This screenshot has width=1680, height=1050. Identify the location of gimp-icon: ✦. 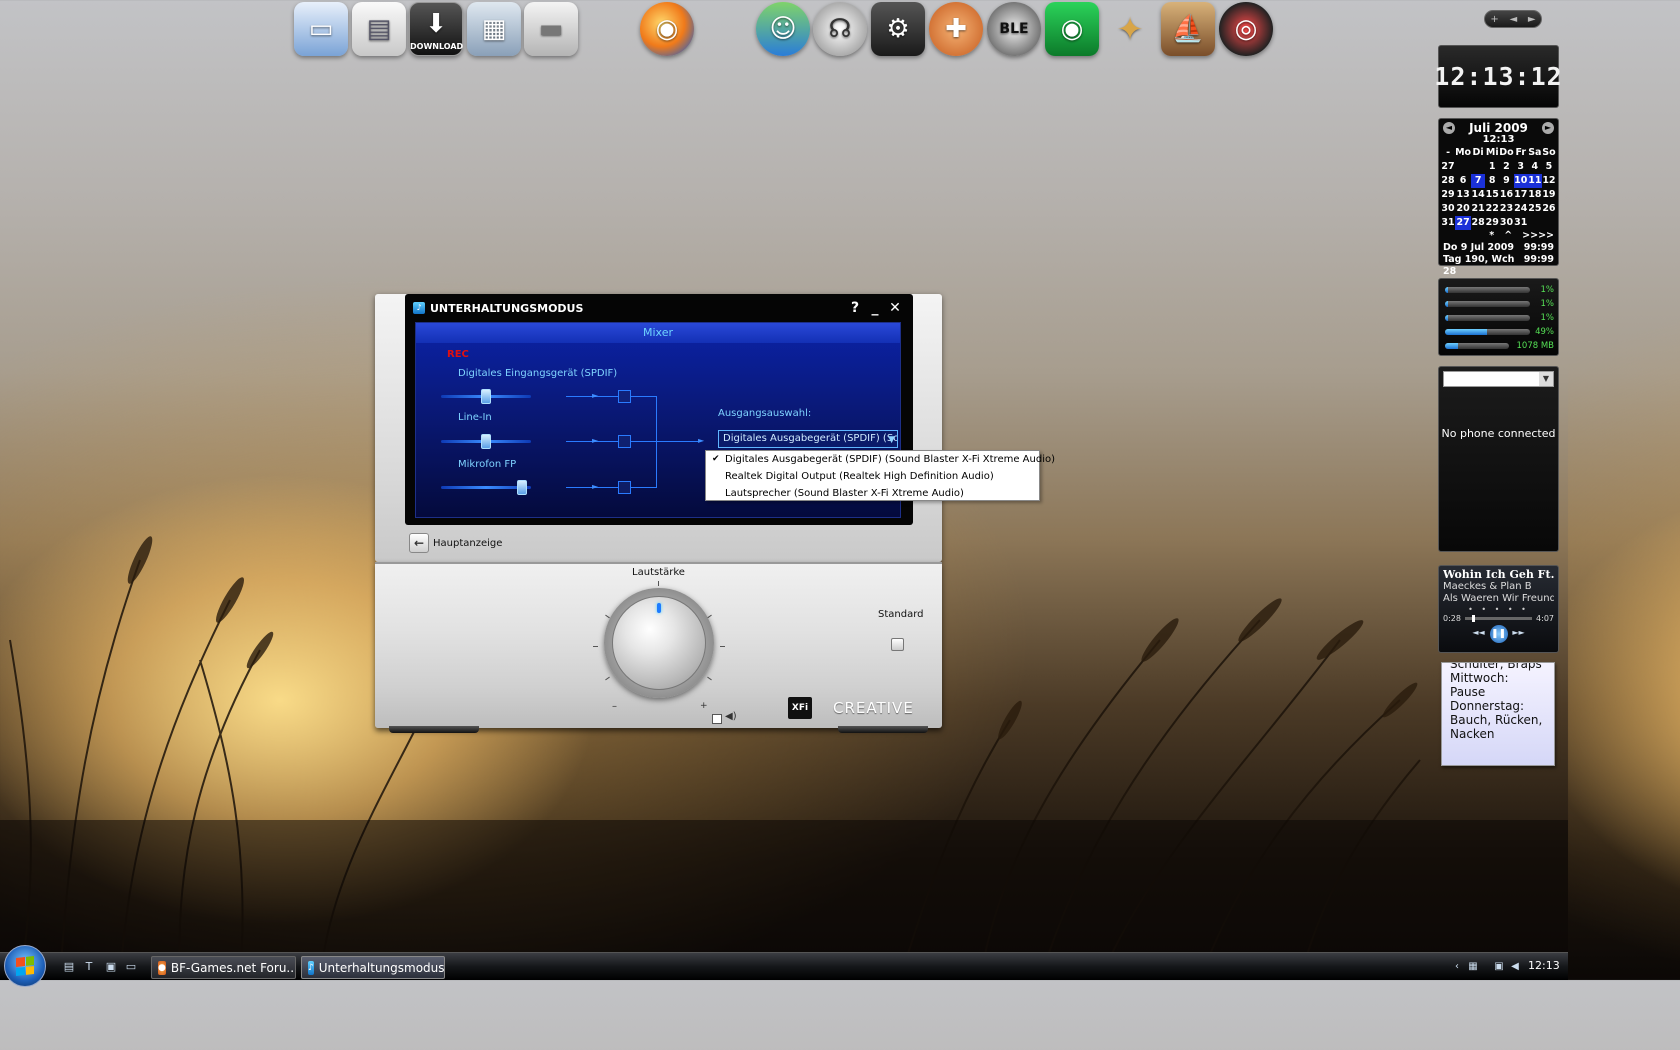
(1130, 29).